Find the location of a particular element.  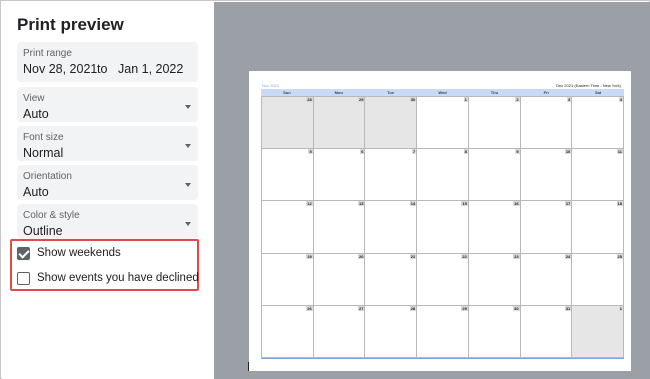

show-weekends-checkbox is located at coordinates (23, 253).